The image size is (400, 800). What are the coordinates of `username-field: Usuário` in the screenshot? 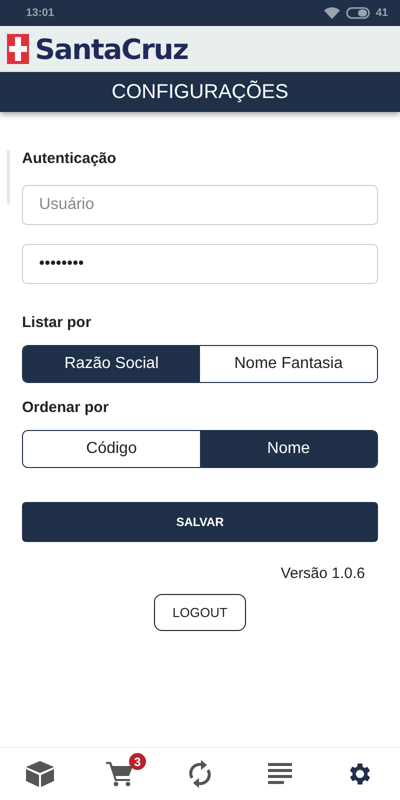 It's located at (200, 205).